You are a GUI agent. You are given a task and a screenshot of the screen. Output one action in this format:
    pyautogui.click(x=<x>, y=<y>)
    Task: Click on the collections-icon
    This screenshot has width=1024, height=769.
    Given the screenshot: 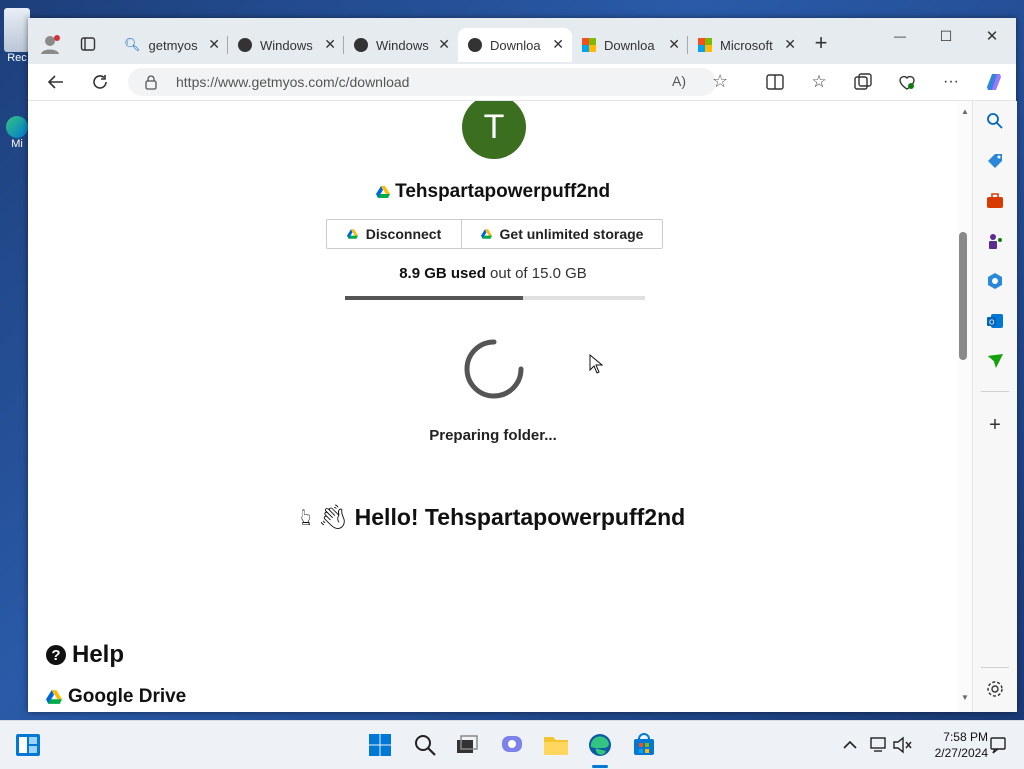 What is the action you would take?
    pyautogui.click(x=863, y=82)
    